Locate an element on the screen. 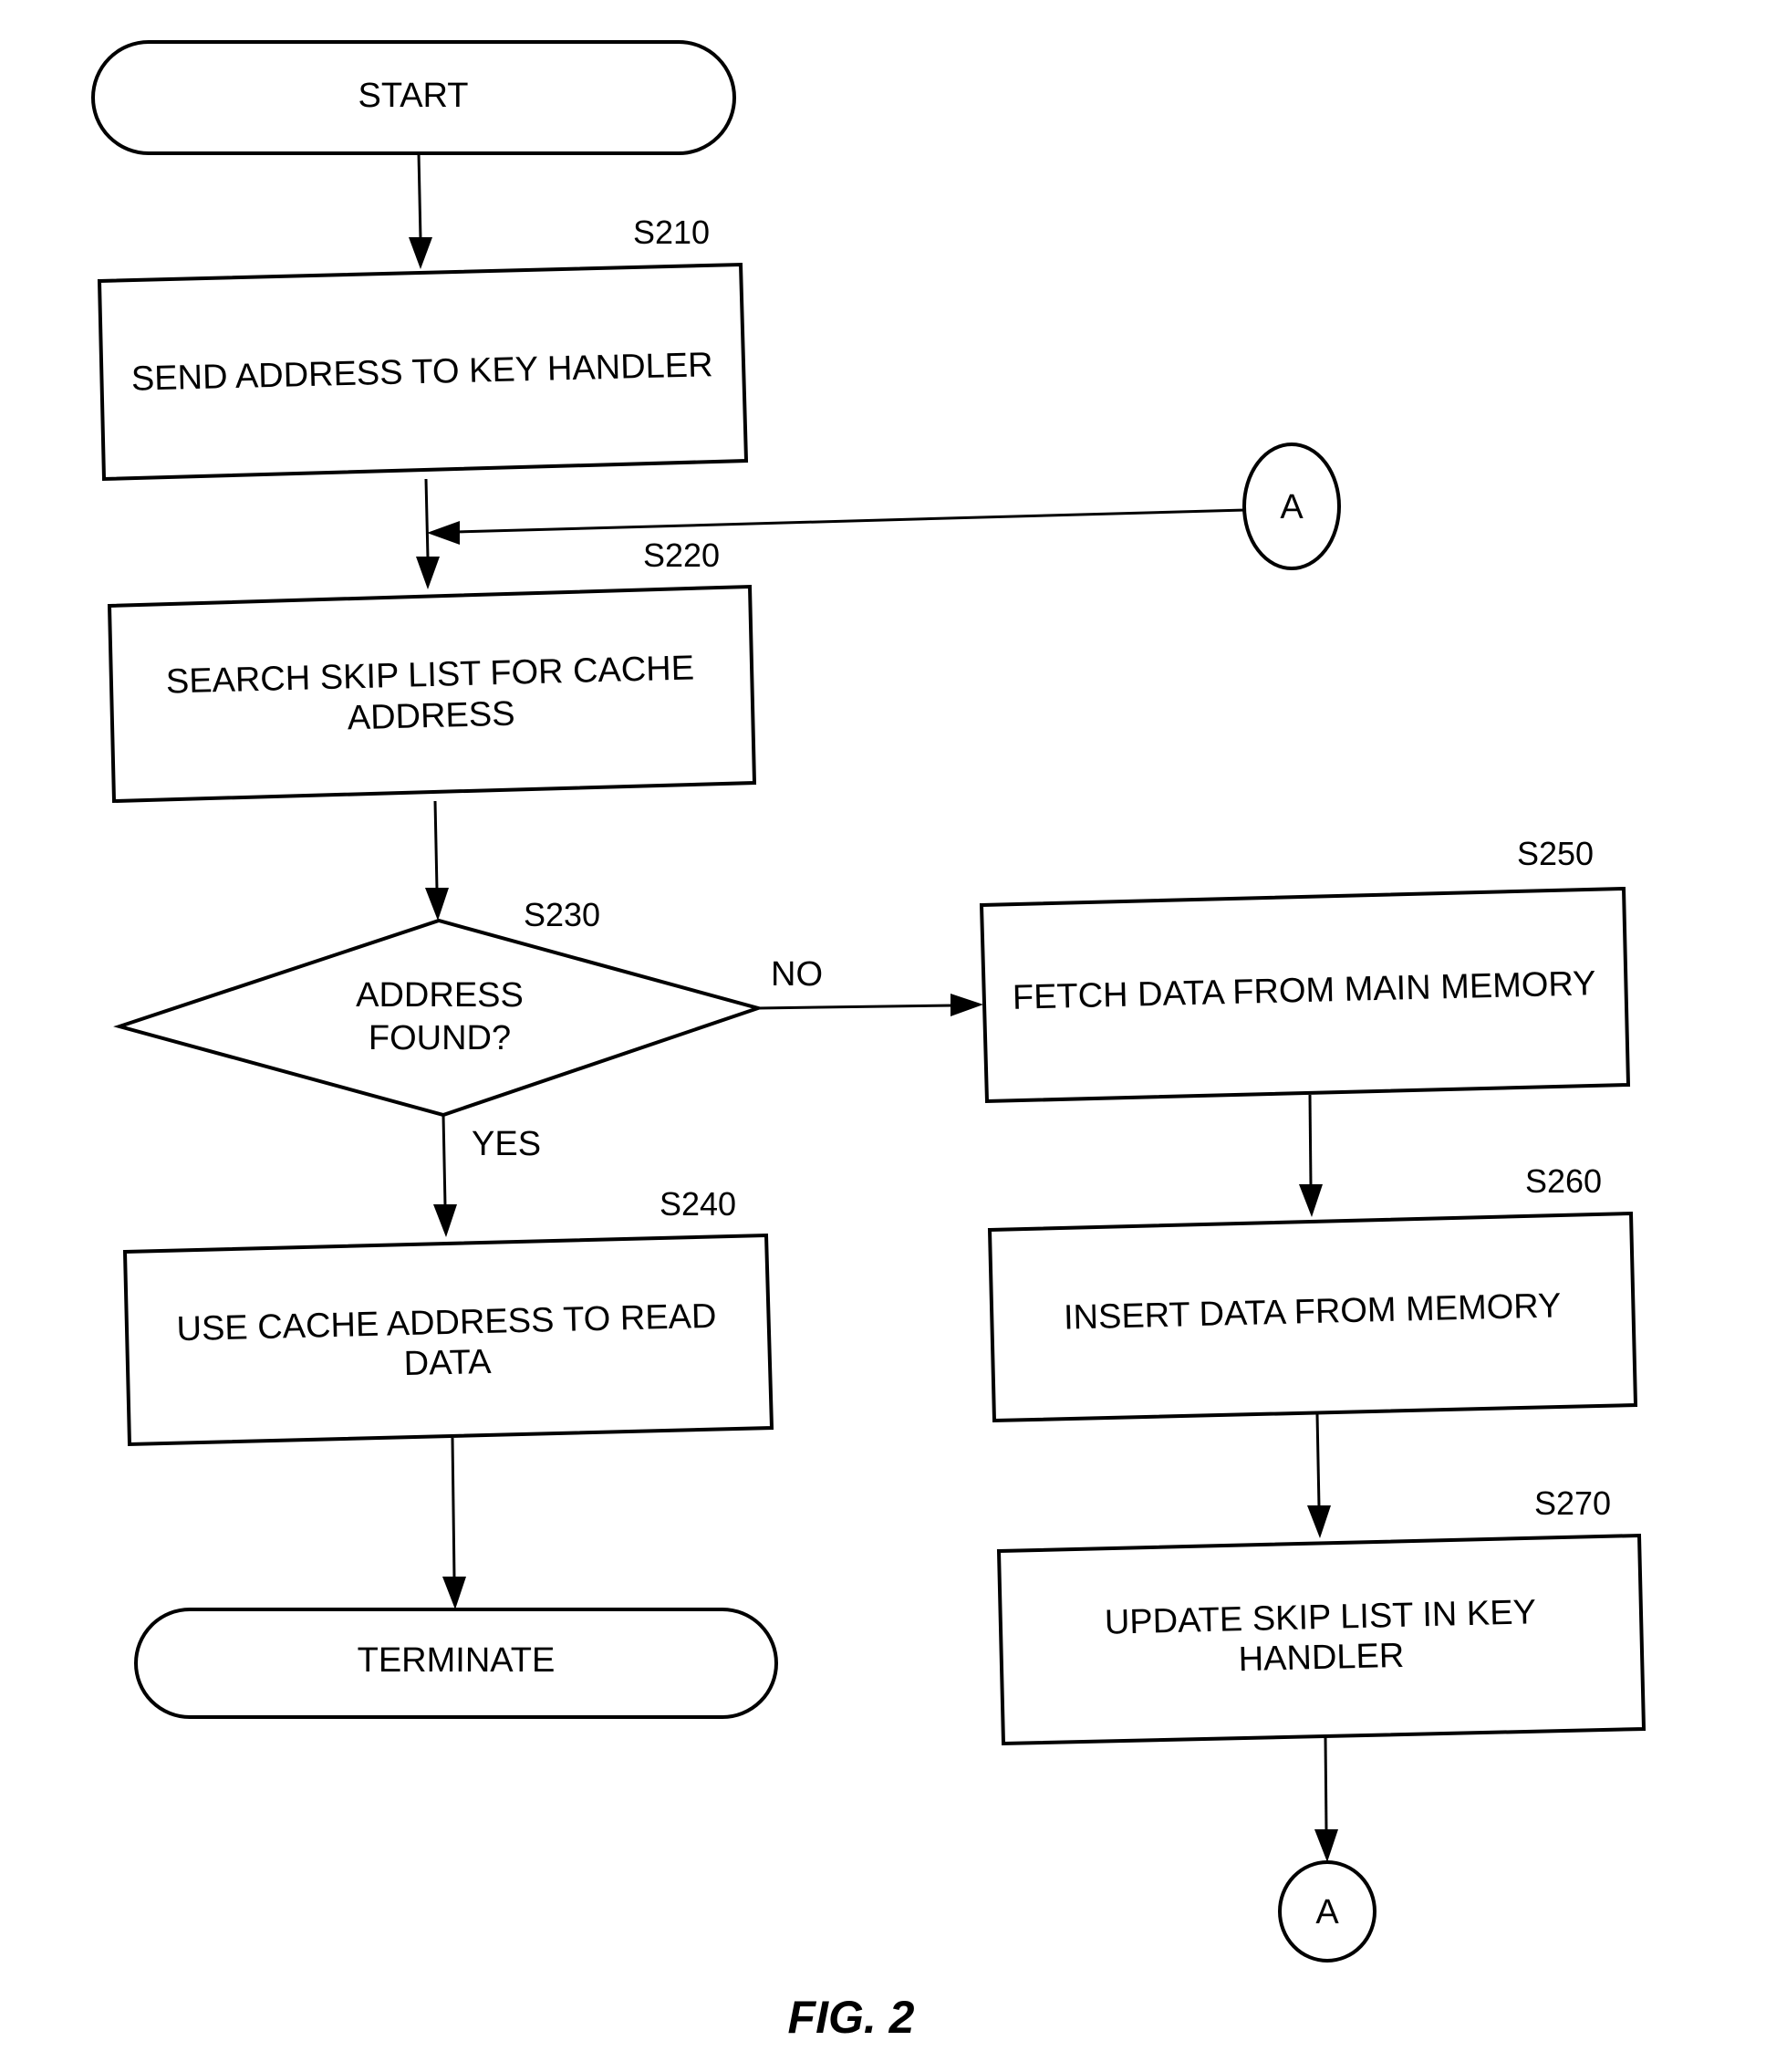  step-id-s230: S230 is located at coordinates (562, 914).